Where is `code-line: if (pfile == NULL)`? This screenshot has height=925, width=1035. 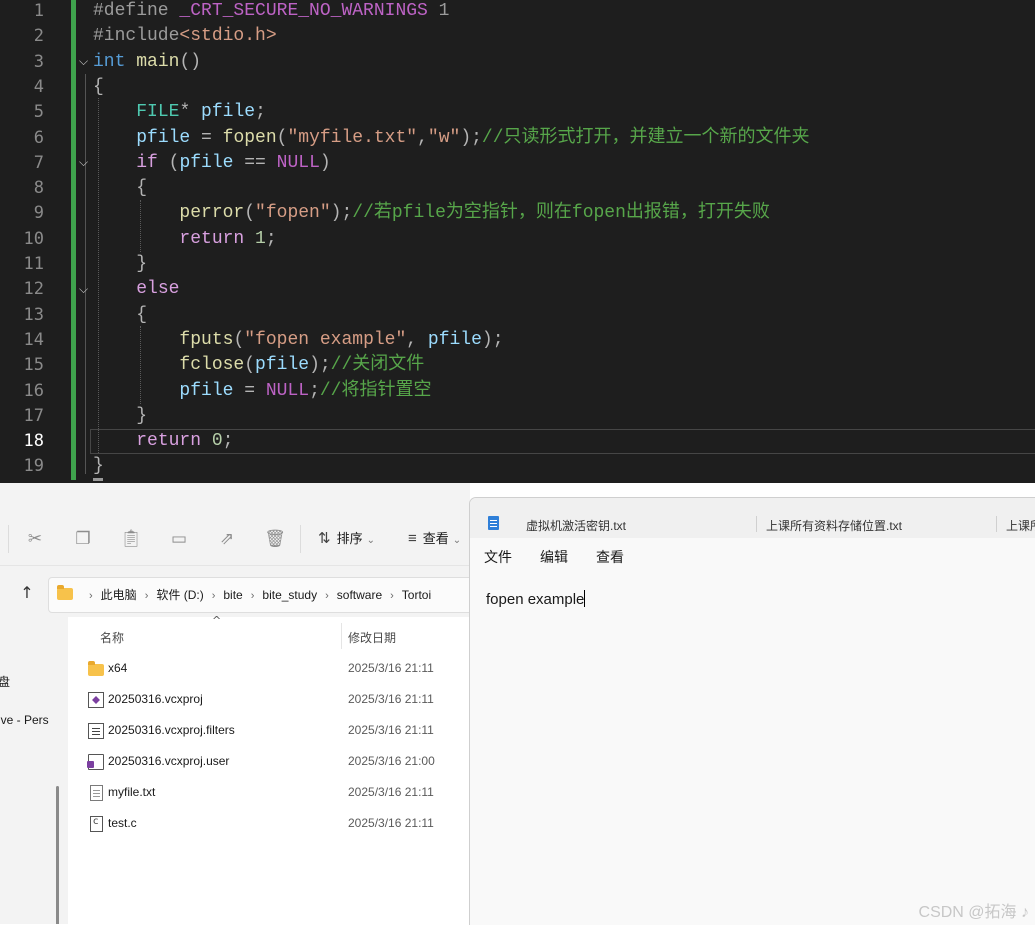 code-line: if (pfile == NULL) is located at coordinates (211, 163).